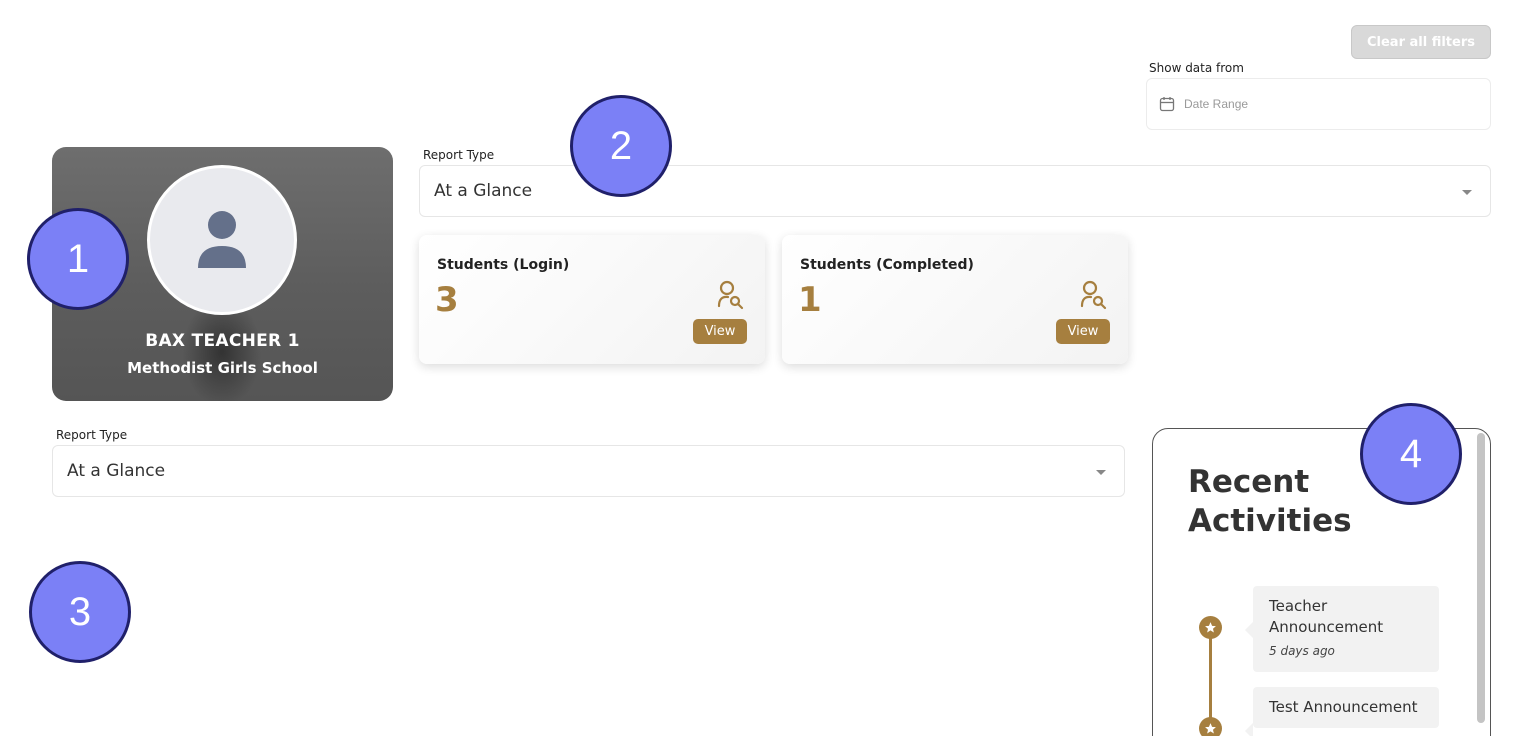  What do you see at coordinates (116, 471) in the screenshot?
I see `report-type-value-bottom: At a Glance` at bounding box center [116, 471].